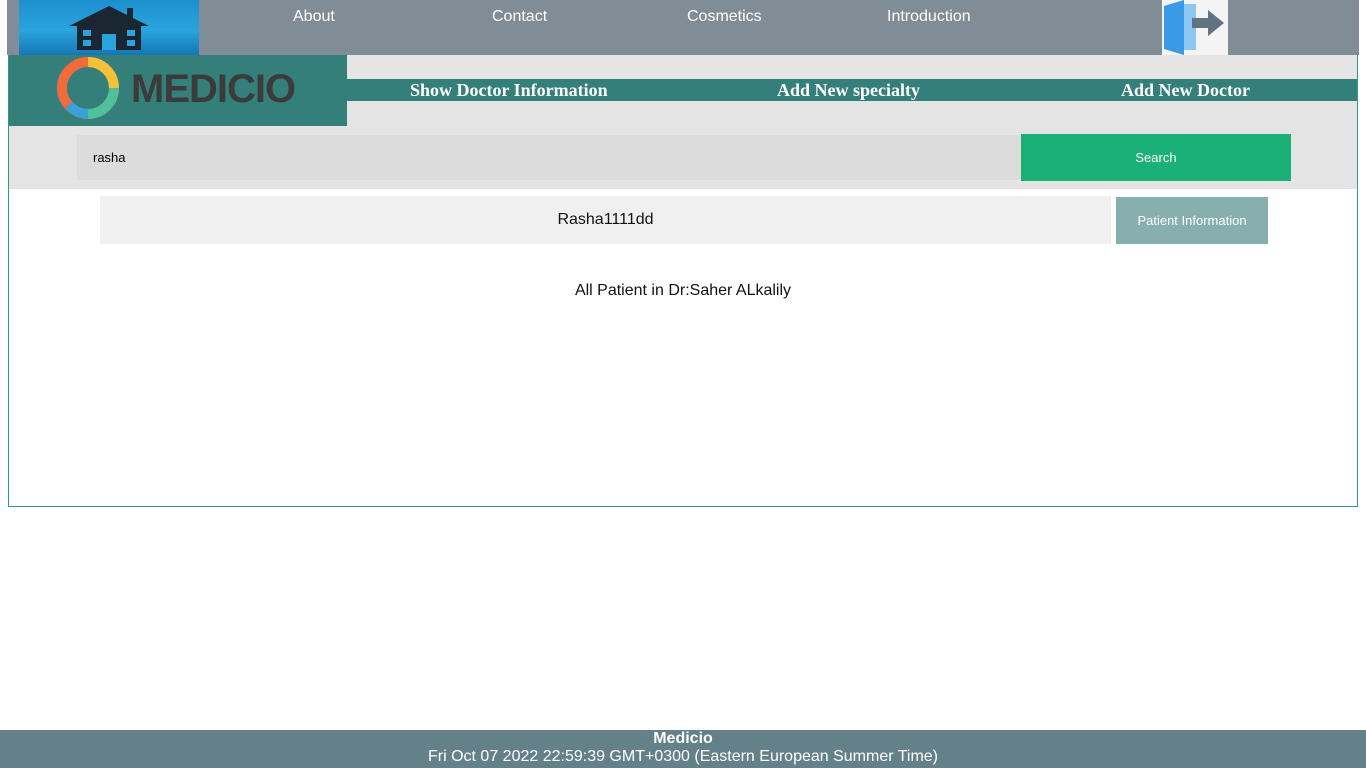 This screenshot has width=1366, height=768. Describe the element at coordinates (1185, 90) in the screenshot. I see `menu-add-new-doctor: Add New Doctor` at that location.